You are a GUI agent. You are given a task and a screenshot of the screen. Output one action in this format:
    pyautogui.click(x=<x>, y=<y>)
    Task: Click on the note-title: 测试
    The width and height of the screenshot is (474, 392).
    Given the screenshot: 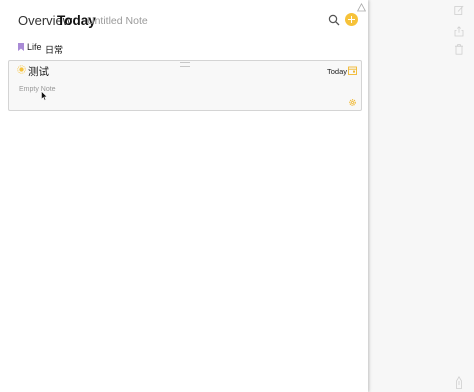 What is the action you would take?
    pyautogui.click(x=38, y=72)
    